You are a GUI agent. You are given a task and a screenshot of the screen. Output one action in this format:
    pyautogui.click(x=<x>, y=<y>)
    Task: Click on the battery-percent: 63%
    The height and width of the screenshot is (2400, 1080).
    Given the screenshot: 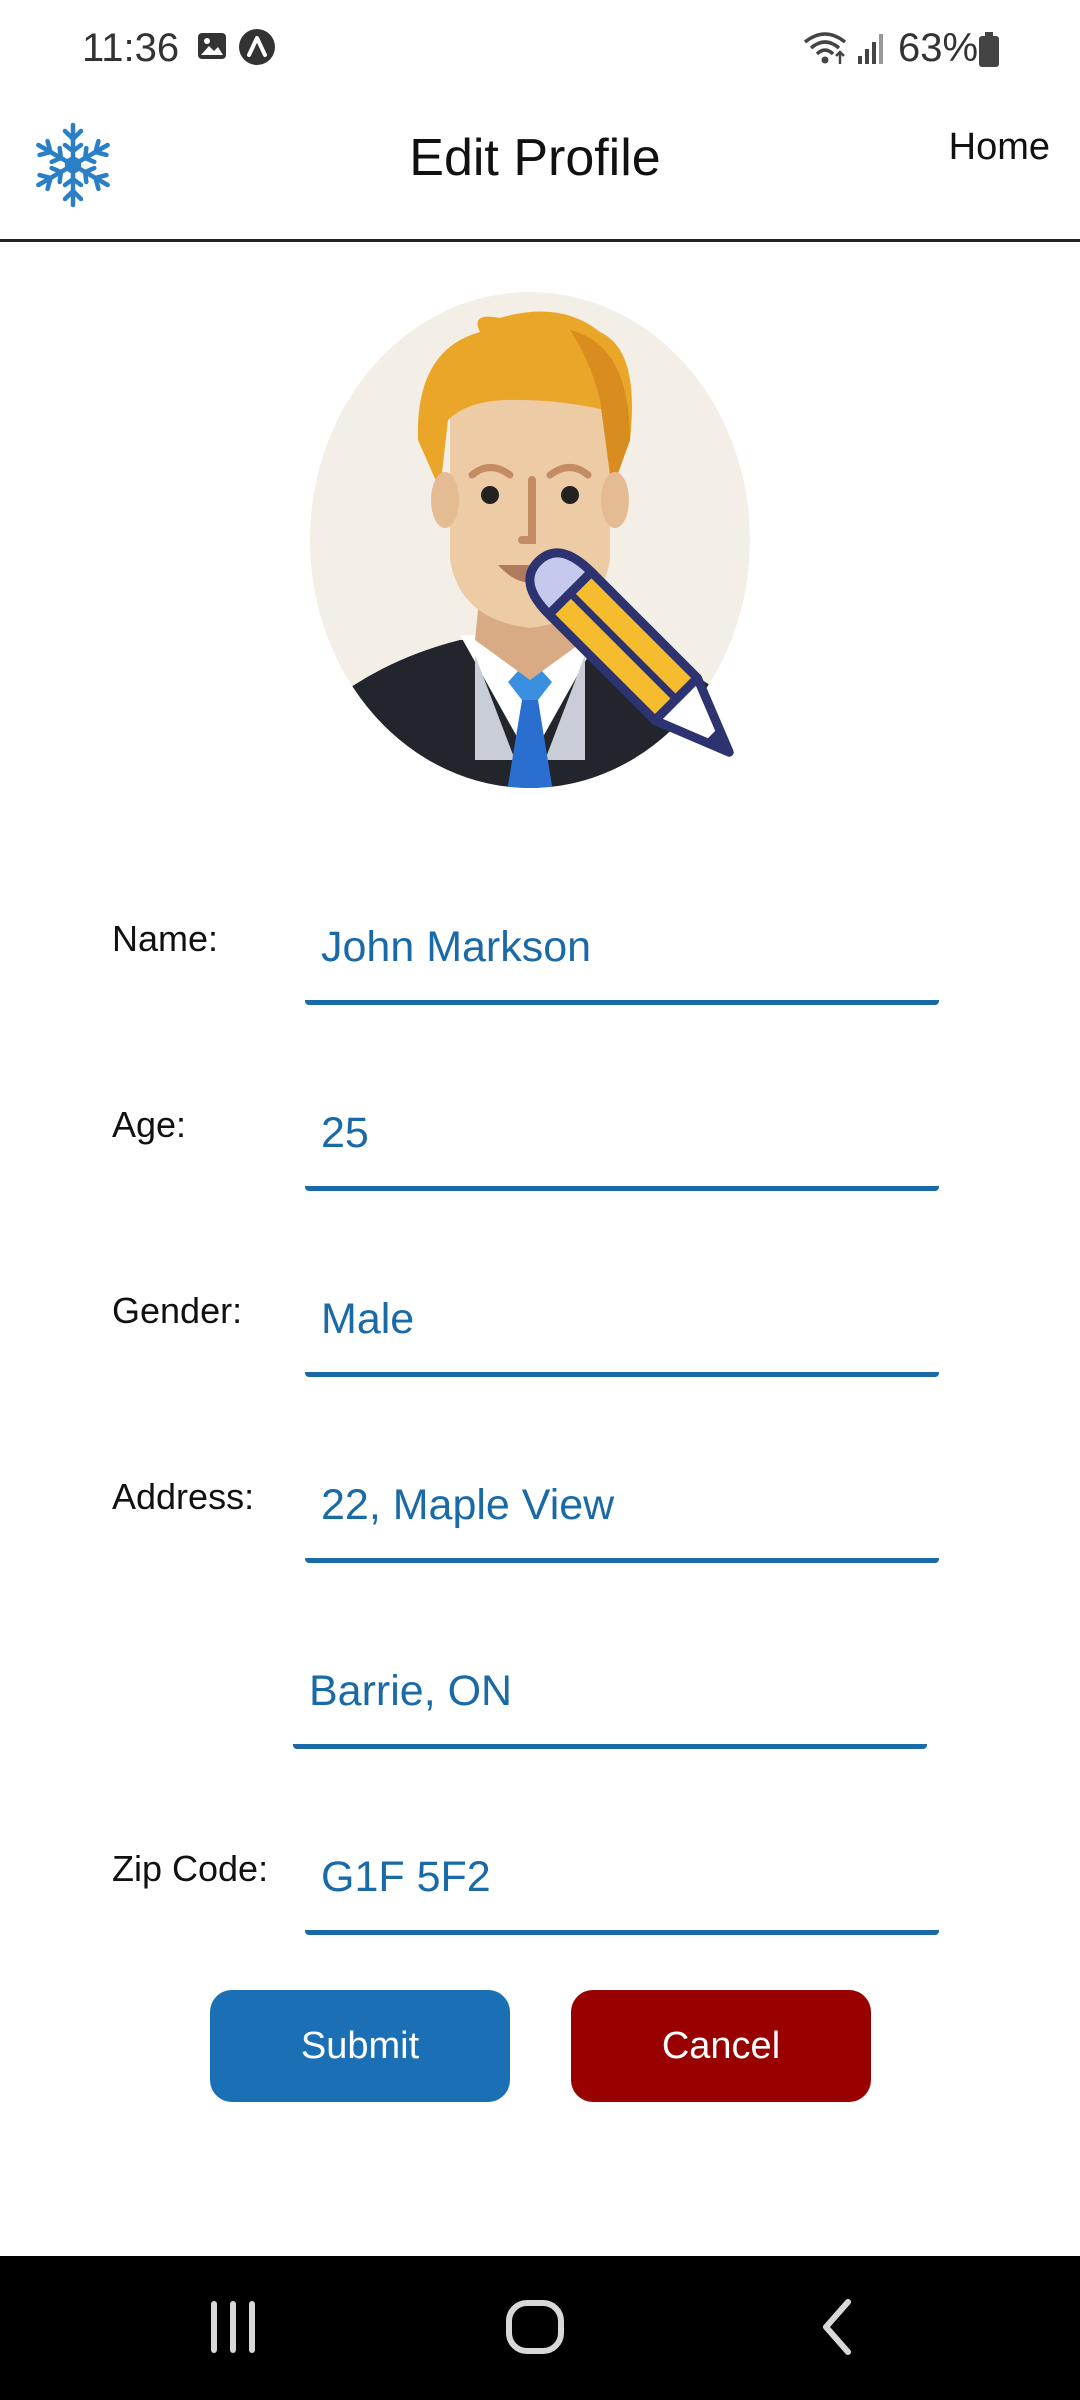 What is the action you would take?
    pyautogui.click(x=938, y=48)
    